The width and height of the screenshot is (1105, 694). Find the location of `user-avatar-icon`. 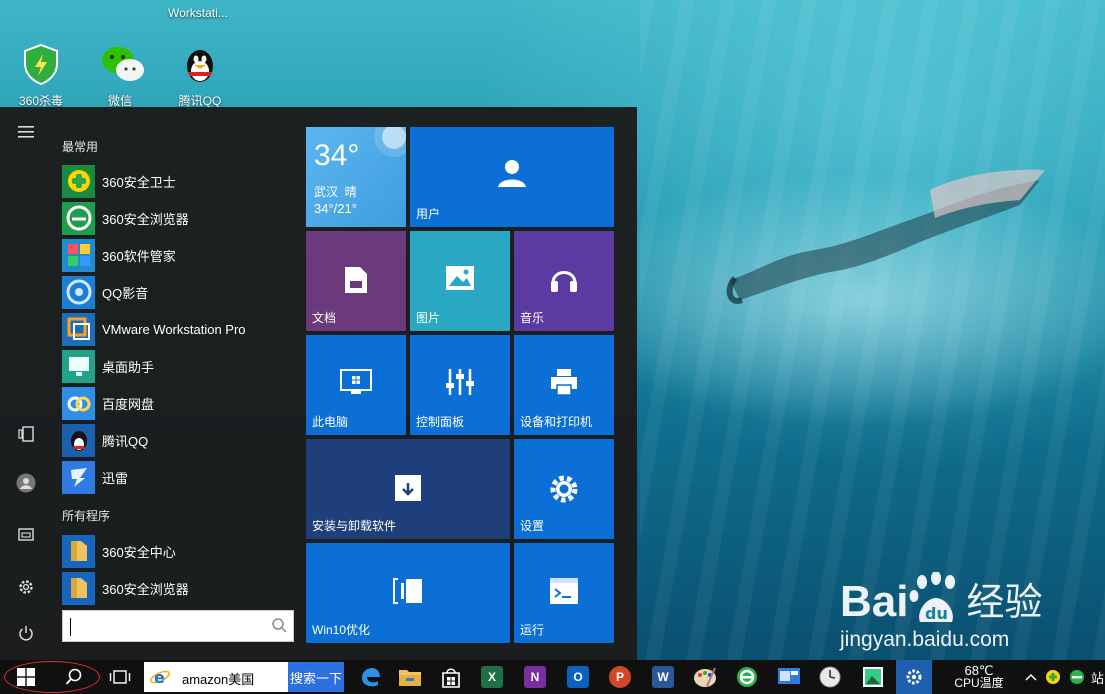

user-avatar-icon is located at coordinates (26, 483).